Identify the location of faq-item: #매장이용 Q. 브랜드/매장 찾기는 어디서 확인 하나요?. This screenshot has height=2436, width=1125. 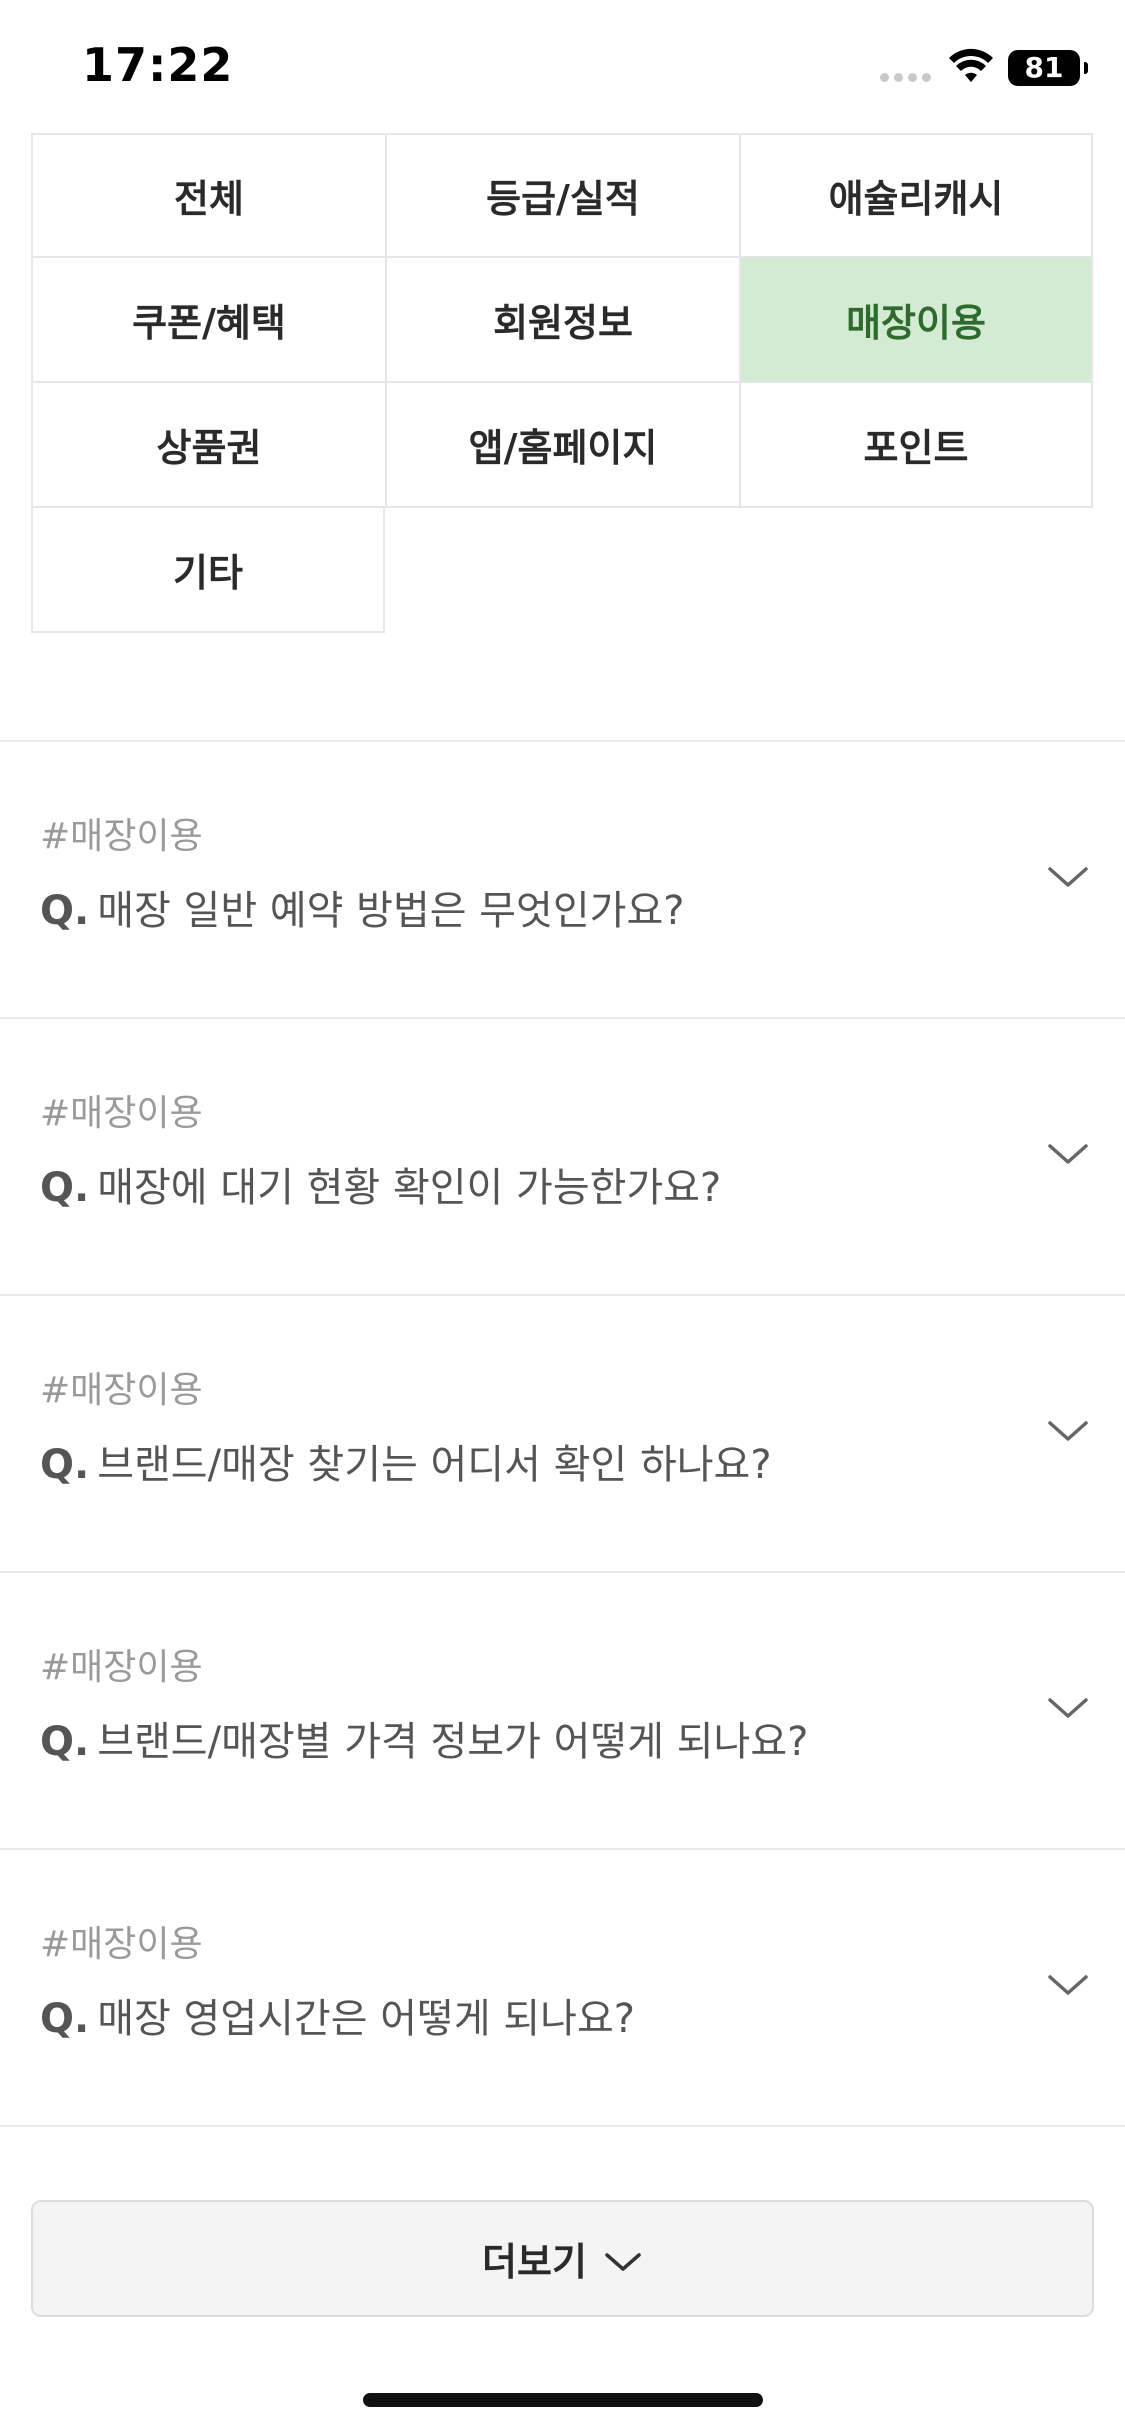
(562, 1434).